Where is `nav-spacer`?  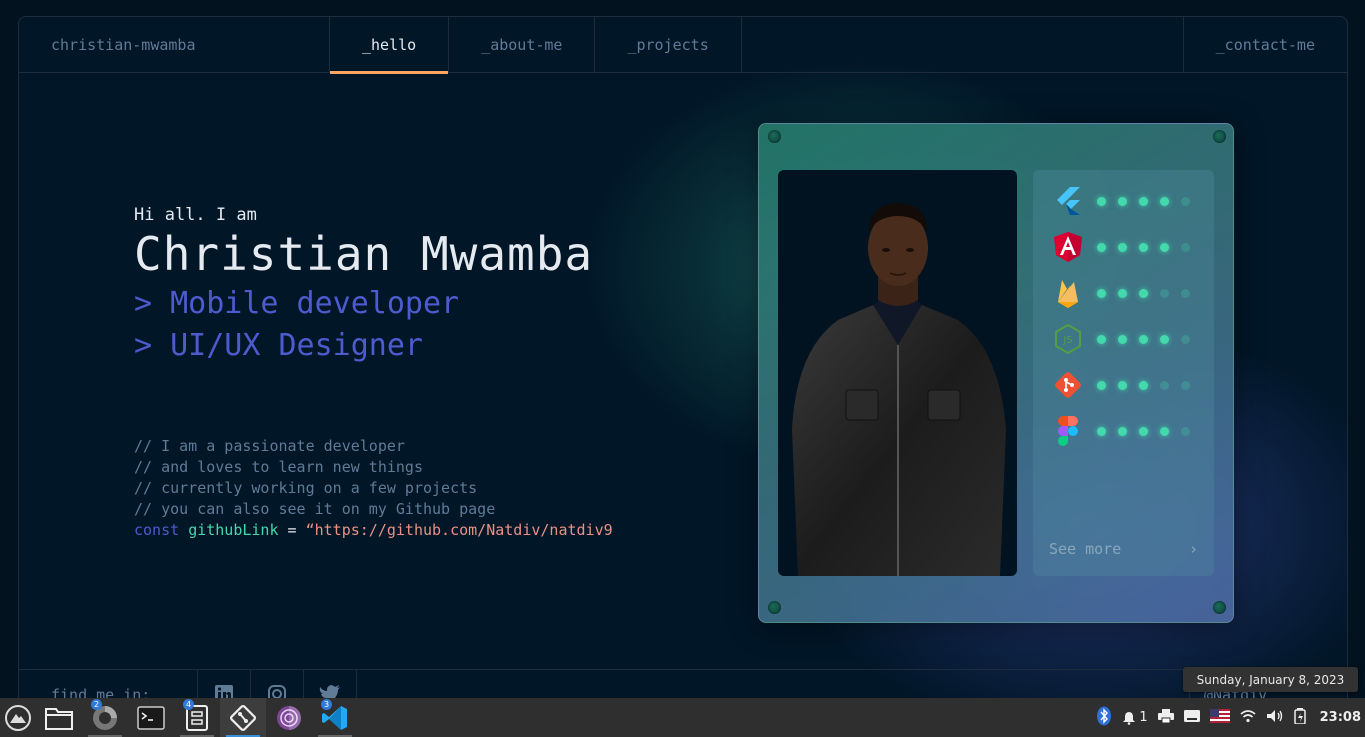
nav-spacer is located at coordinates (963, 44).